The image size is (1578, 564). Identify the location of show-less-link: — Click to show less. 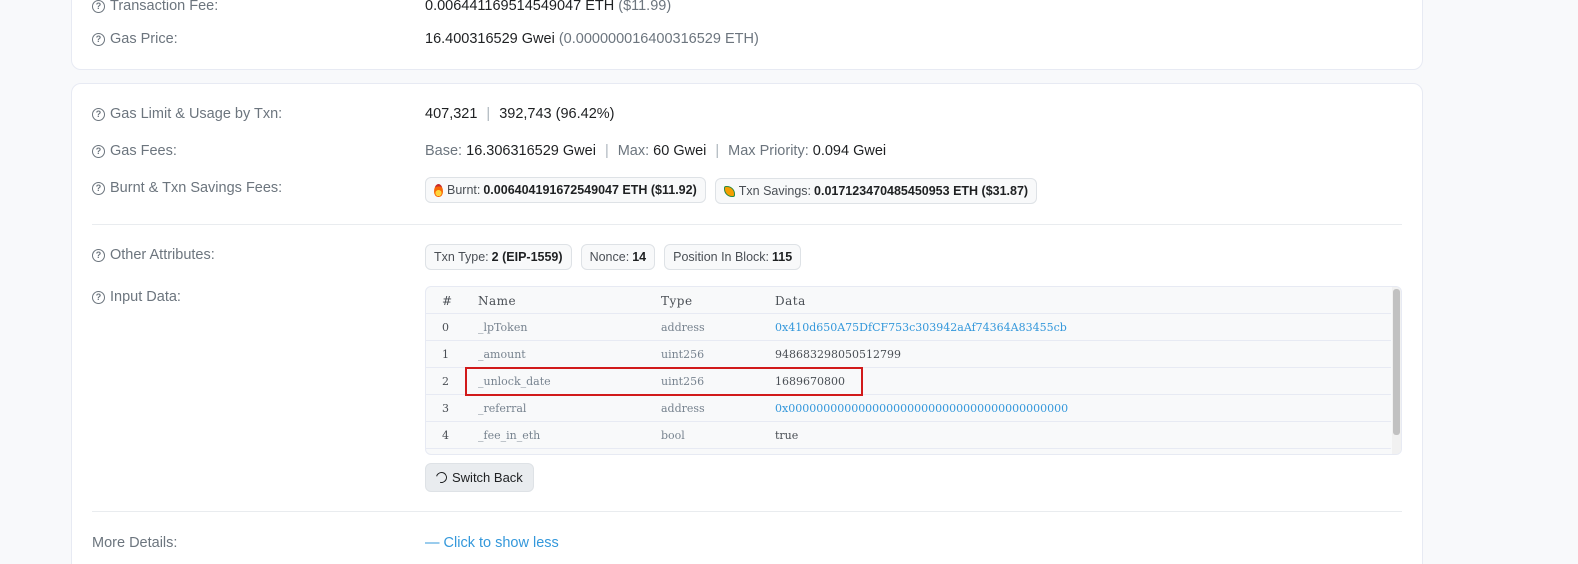
(492, 543).